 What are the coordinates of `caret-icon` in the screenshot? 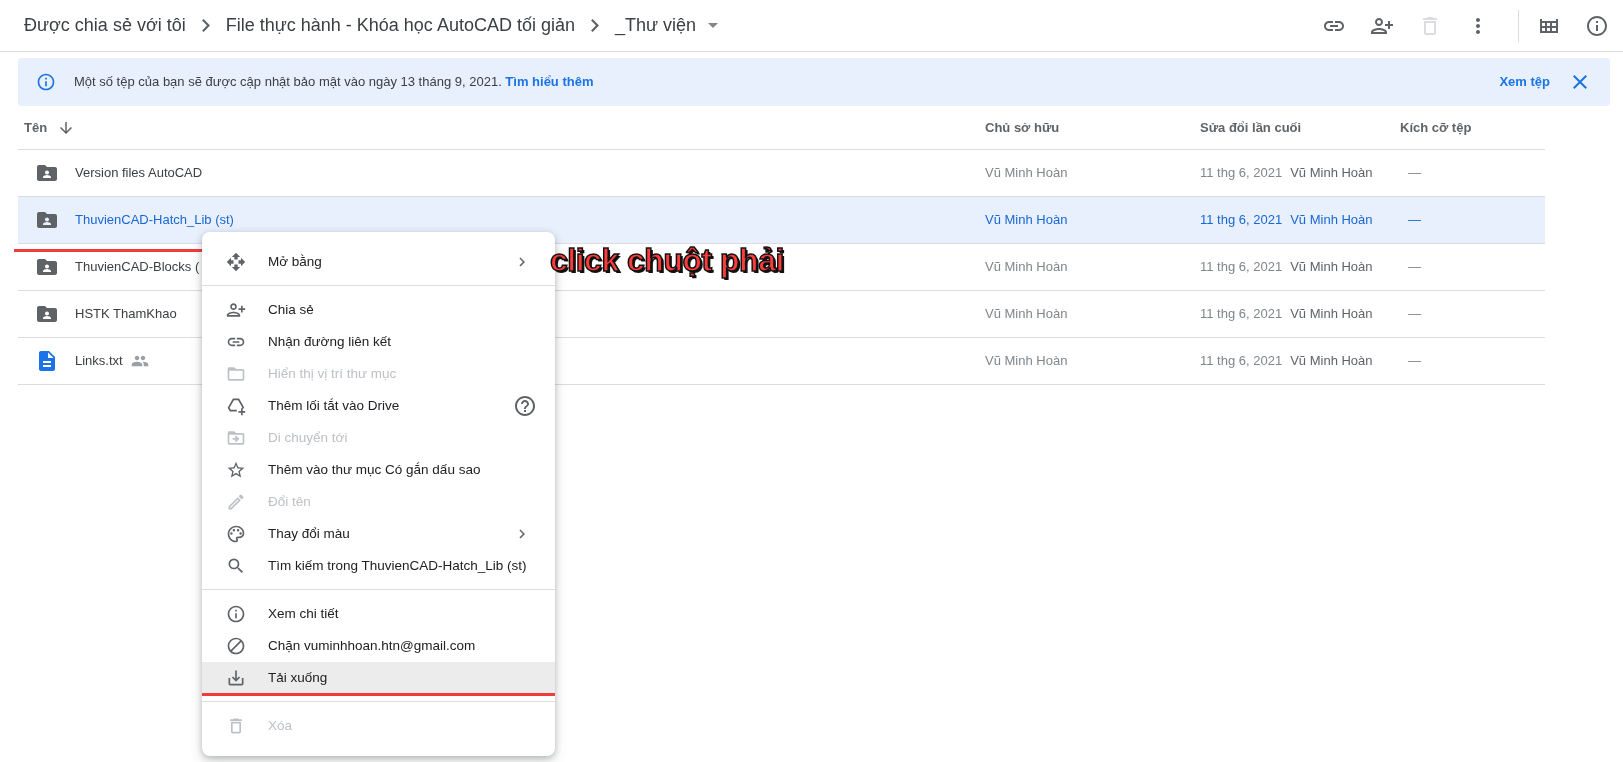 It's located at (713, 25).